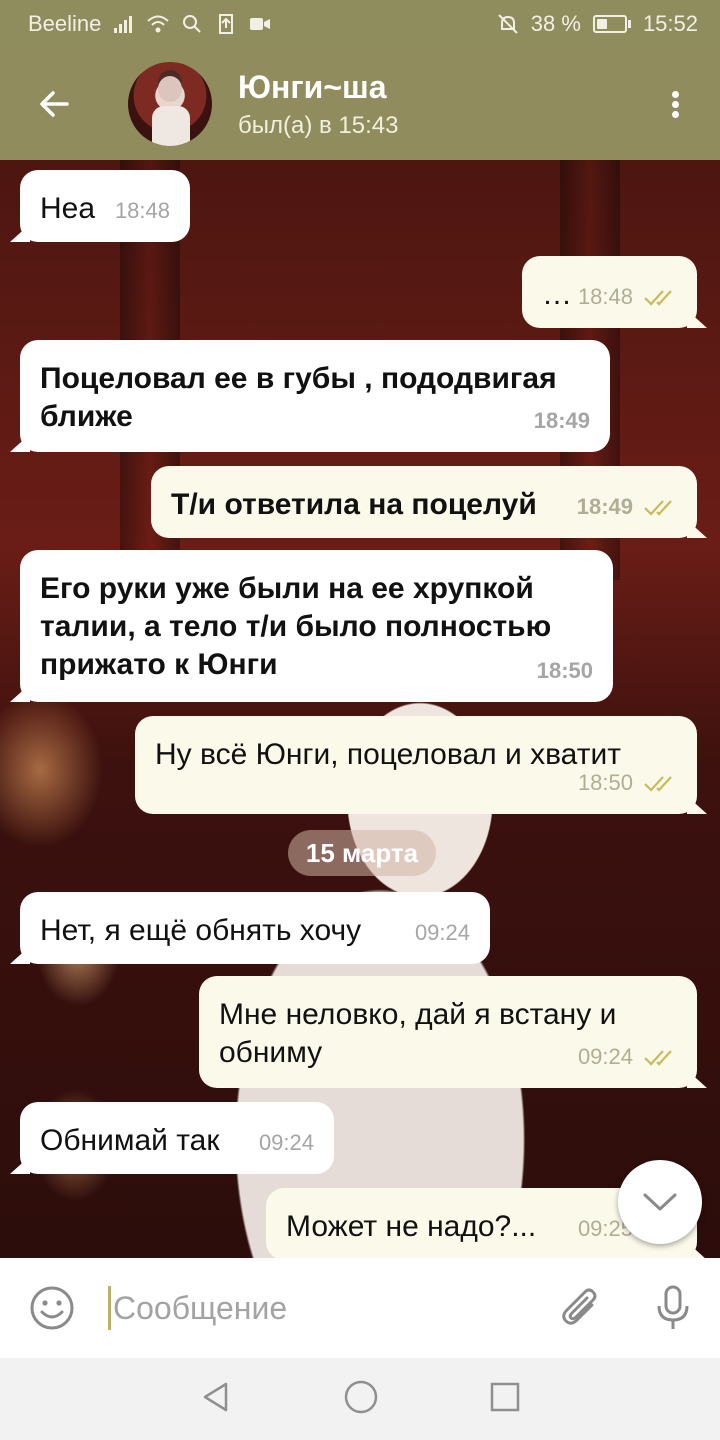 The image size is (720, 1440). Describe the element at coordinates (505, 1396) in the screenshot. I see `square-recents-icon` at that location.